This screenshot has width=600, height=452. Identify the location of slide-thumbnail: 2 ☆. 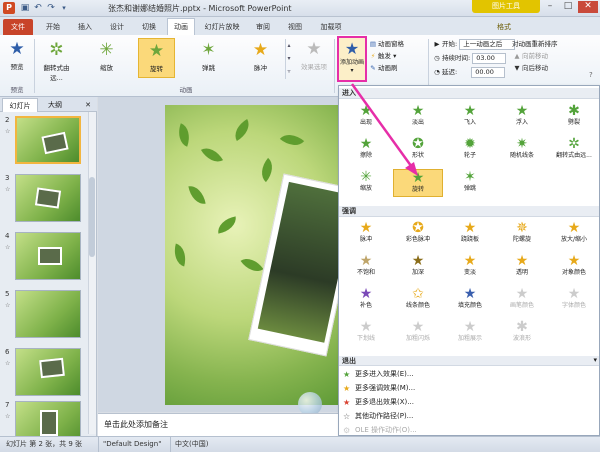
(47, 140).